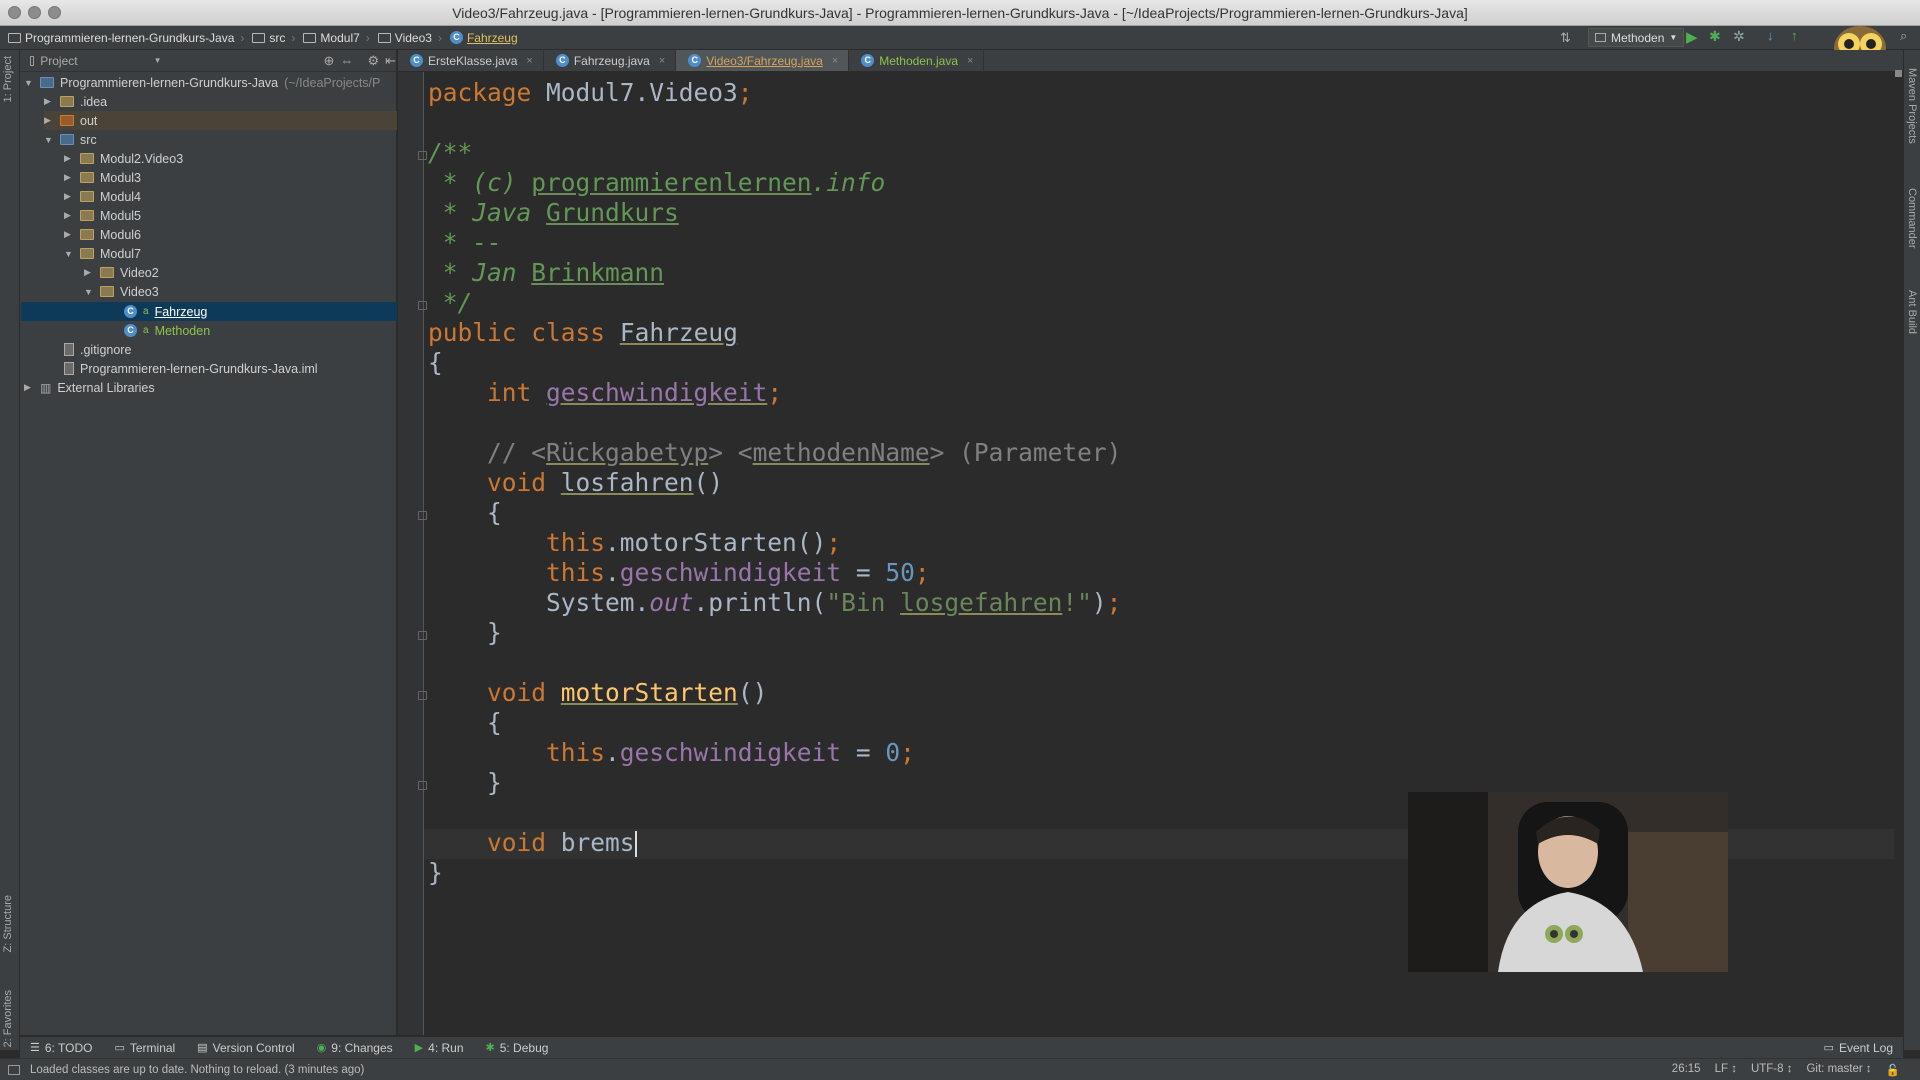 Image resolution: width=1920 pixels, height=1080 pixels. What do you see at coordinates (404, 38) in the screenshot?
I see `breadcrumb-video3: Video3` at bounding box center [404, 38].